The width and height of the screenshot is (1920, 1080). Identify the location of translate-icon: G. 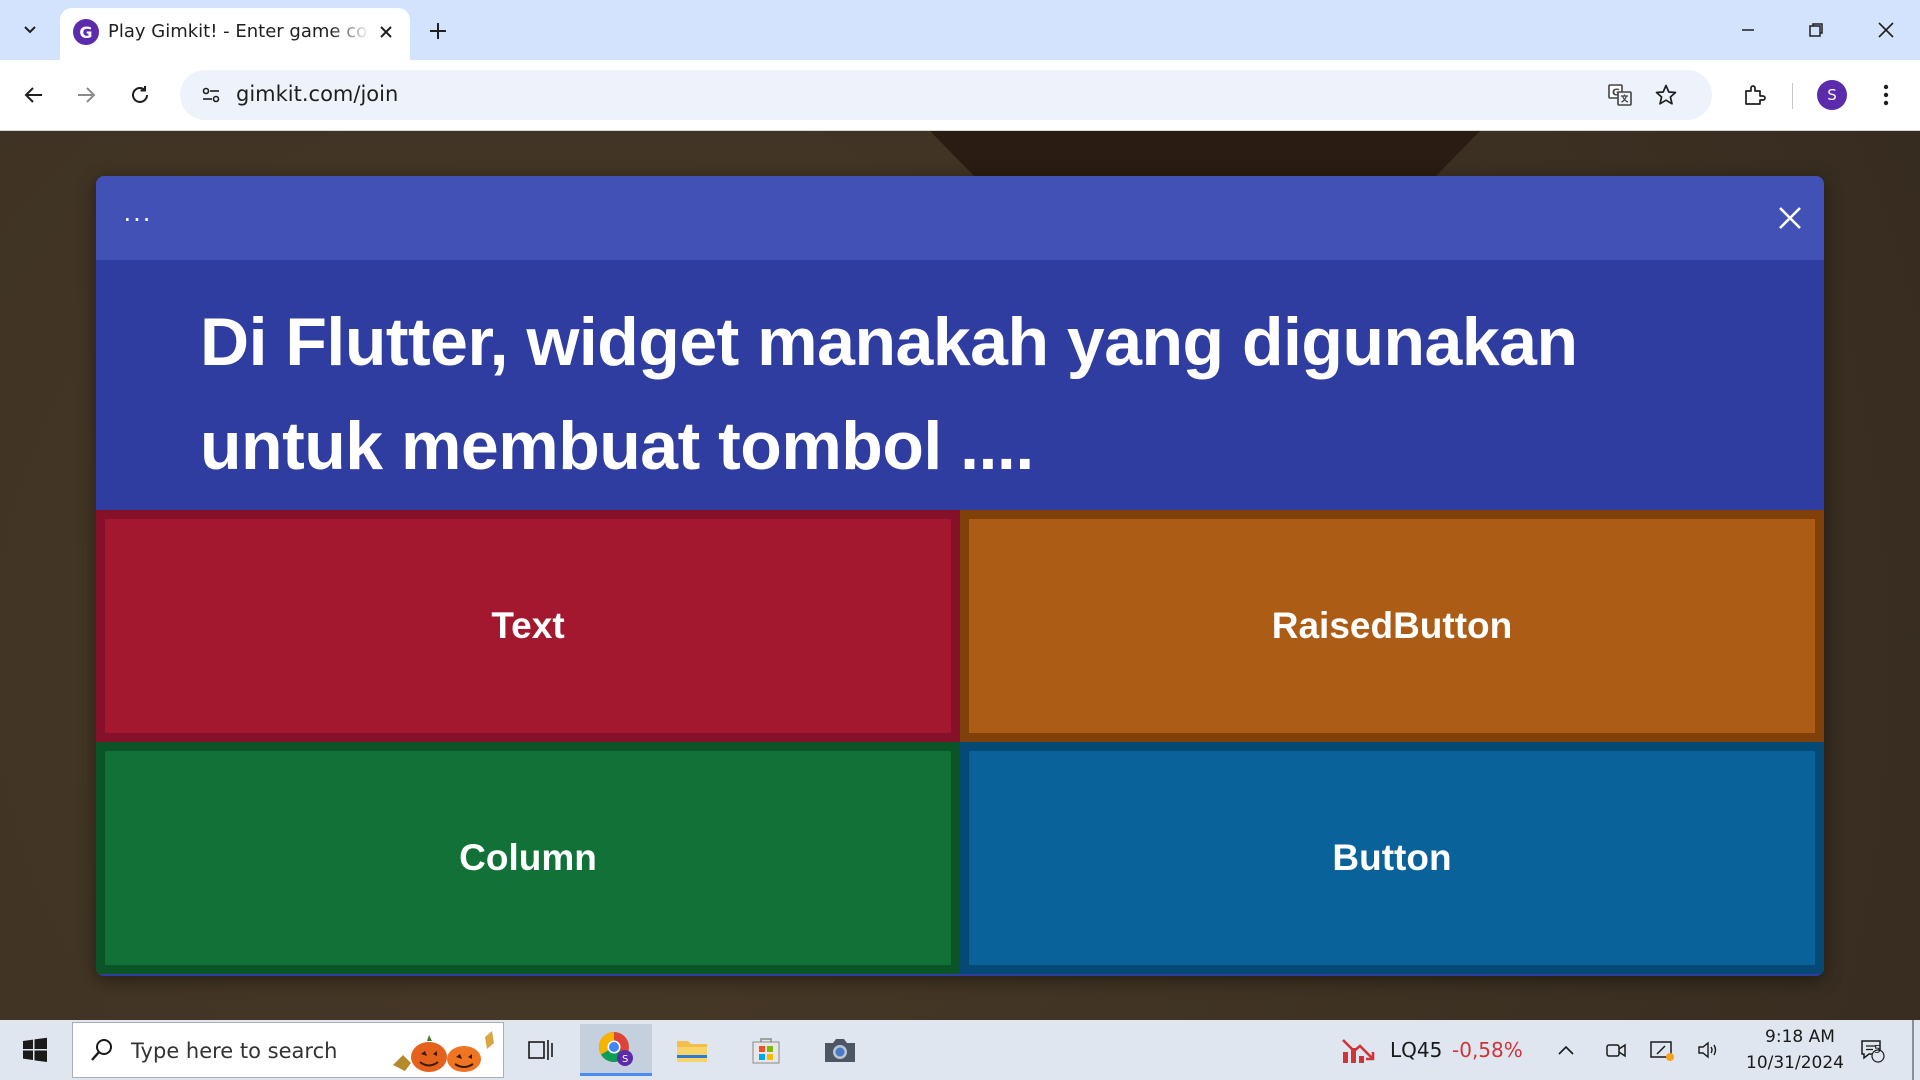
(1620, 95).